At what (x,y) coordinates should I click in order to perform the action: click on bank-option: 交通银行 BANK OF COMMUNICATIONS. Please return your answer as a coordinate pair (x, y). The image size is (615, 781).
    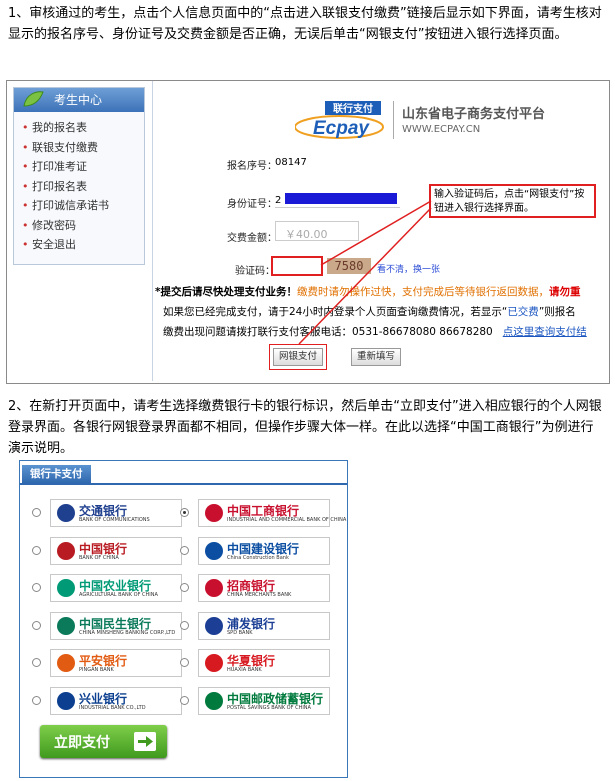
    Looking at the image, I should click on (107, 513).